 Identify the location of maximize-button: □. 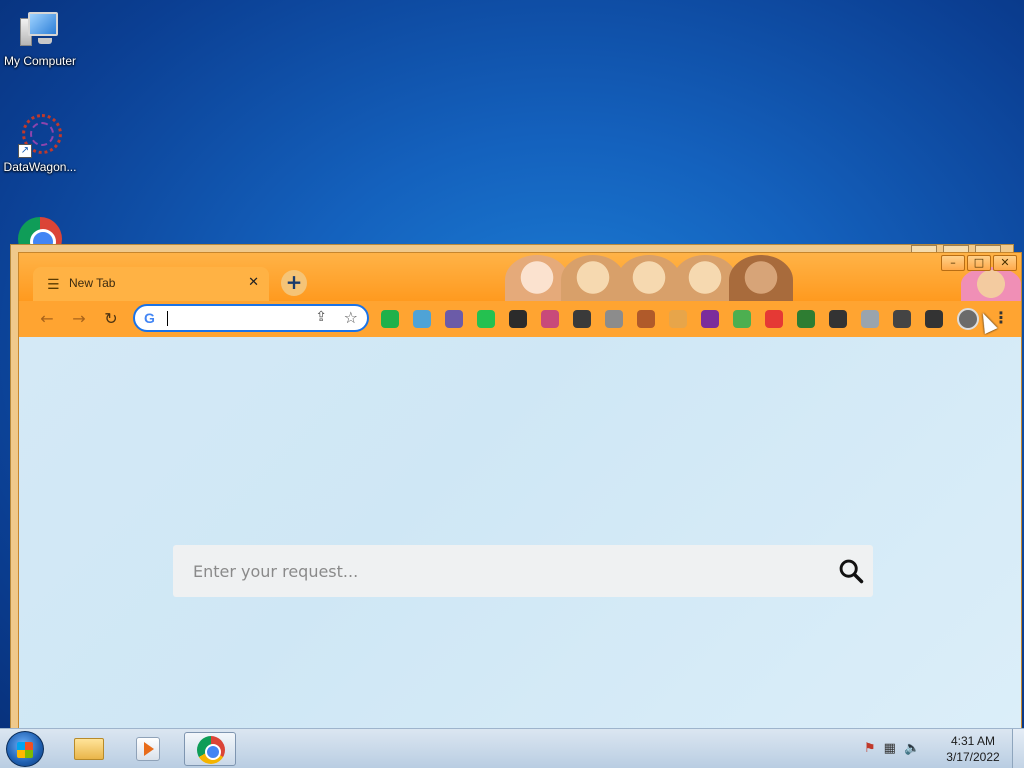
(979, 263).